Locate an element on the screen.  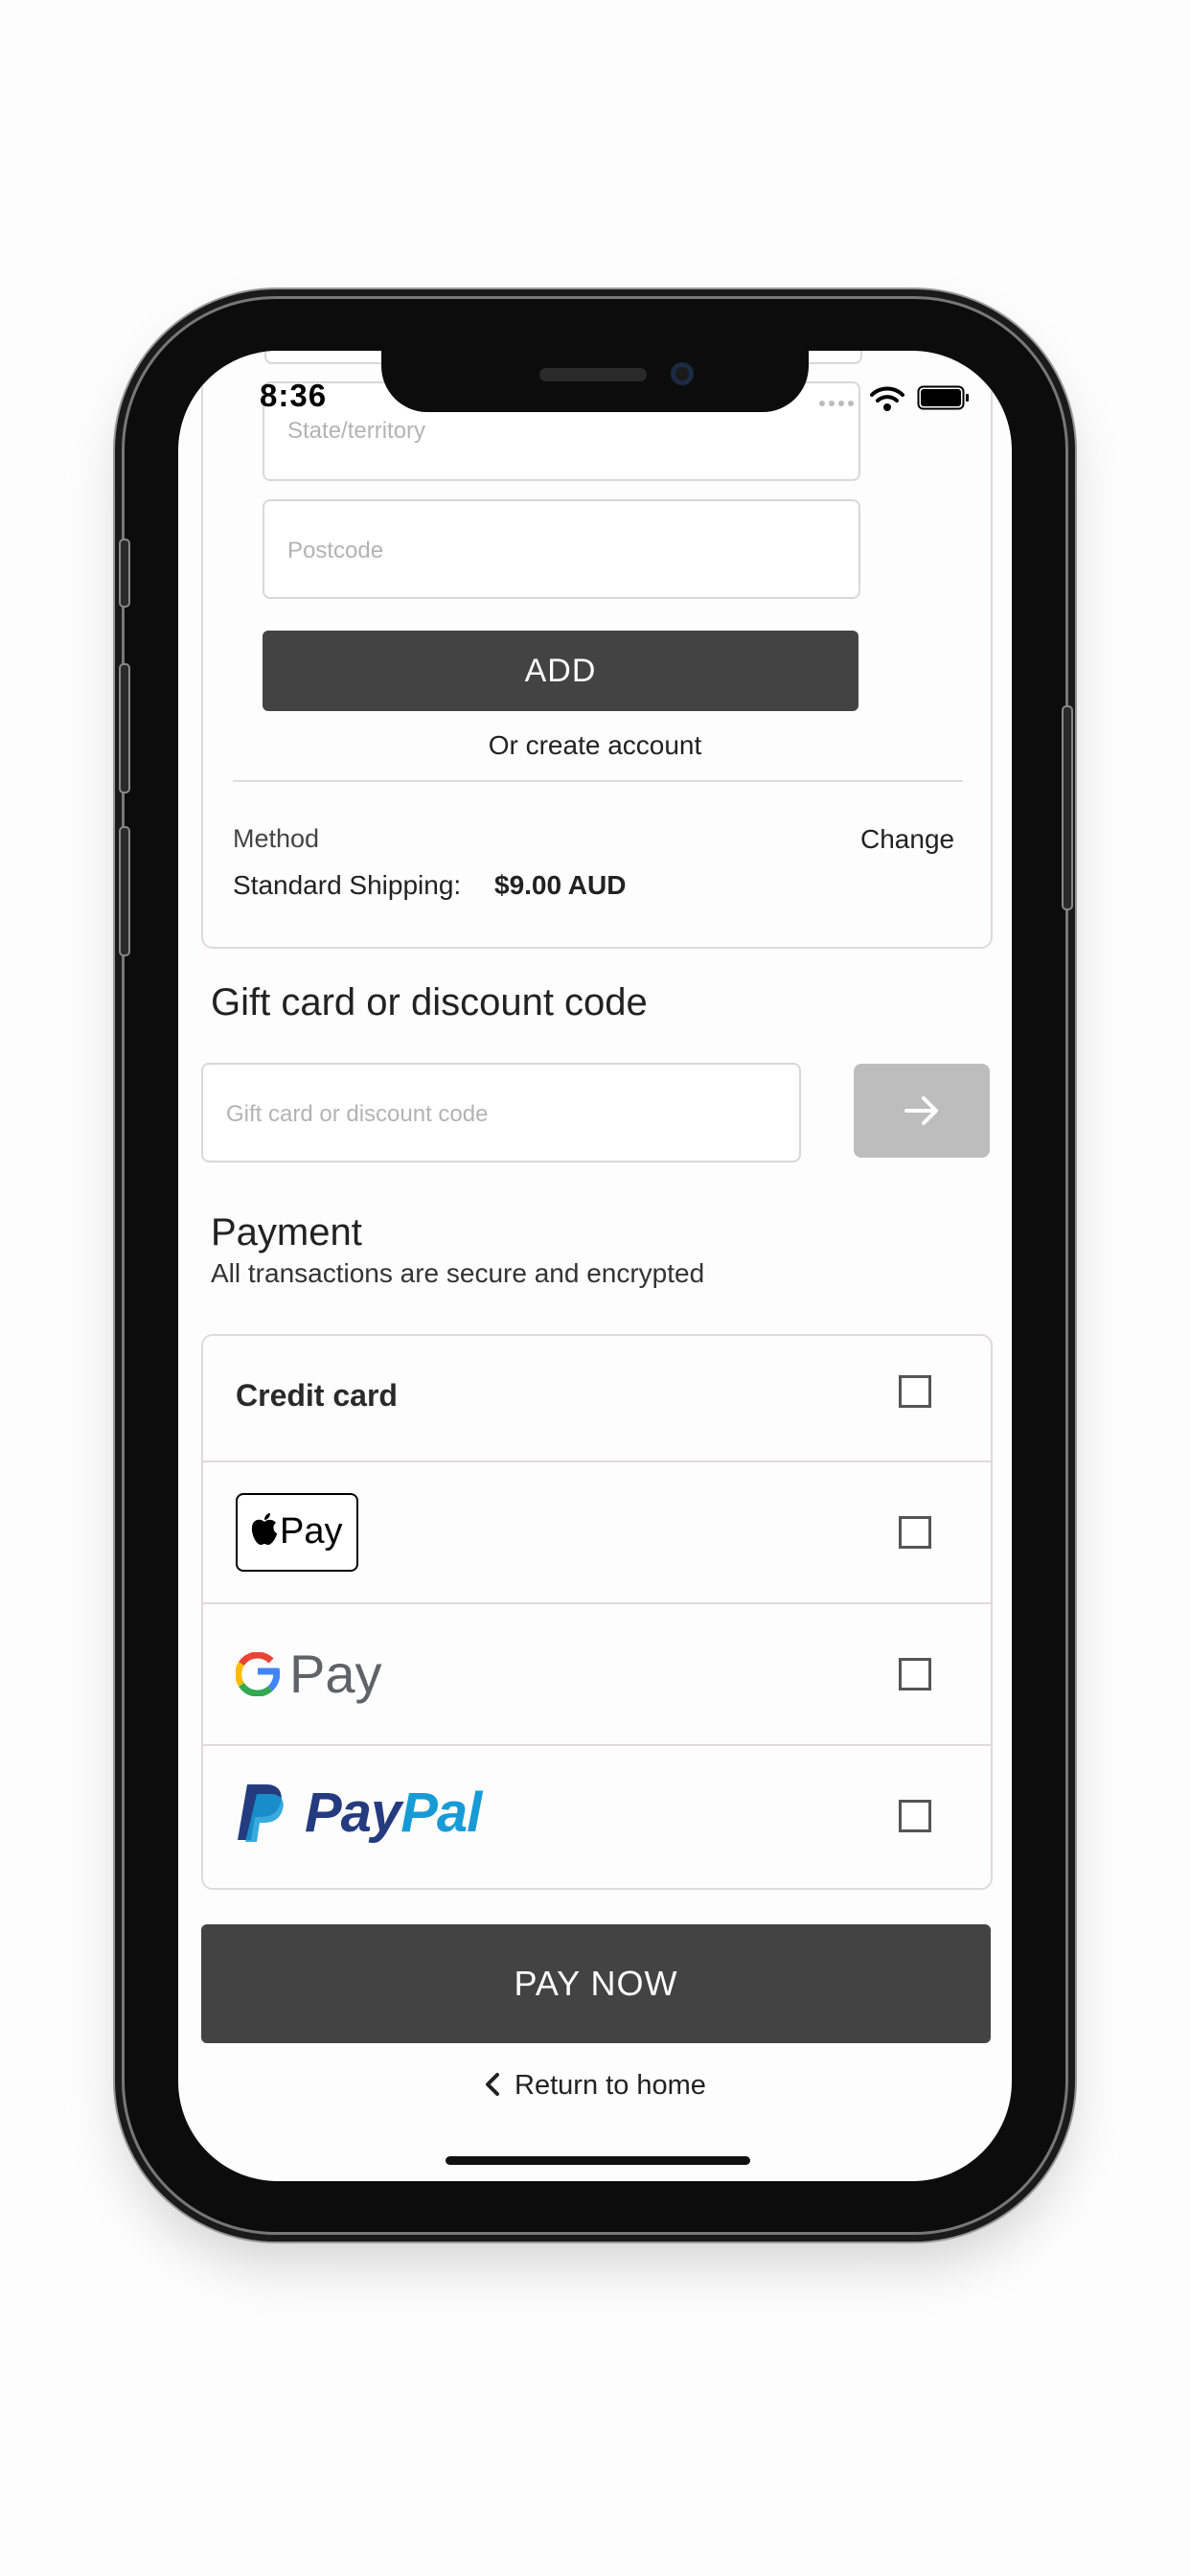
speaker is located at coordinates (593, 374).